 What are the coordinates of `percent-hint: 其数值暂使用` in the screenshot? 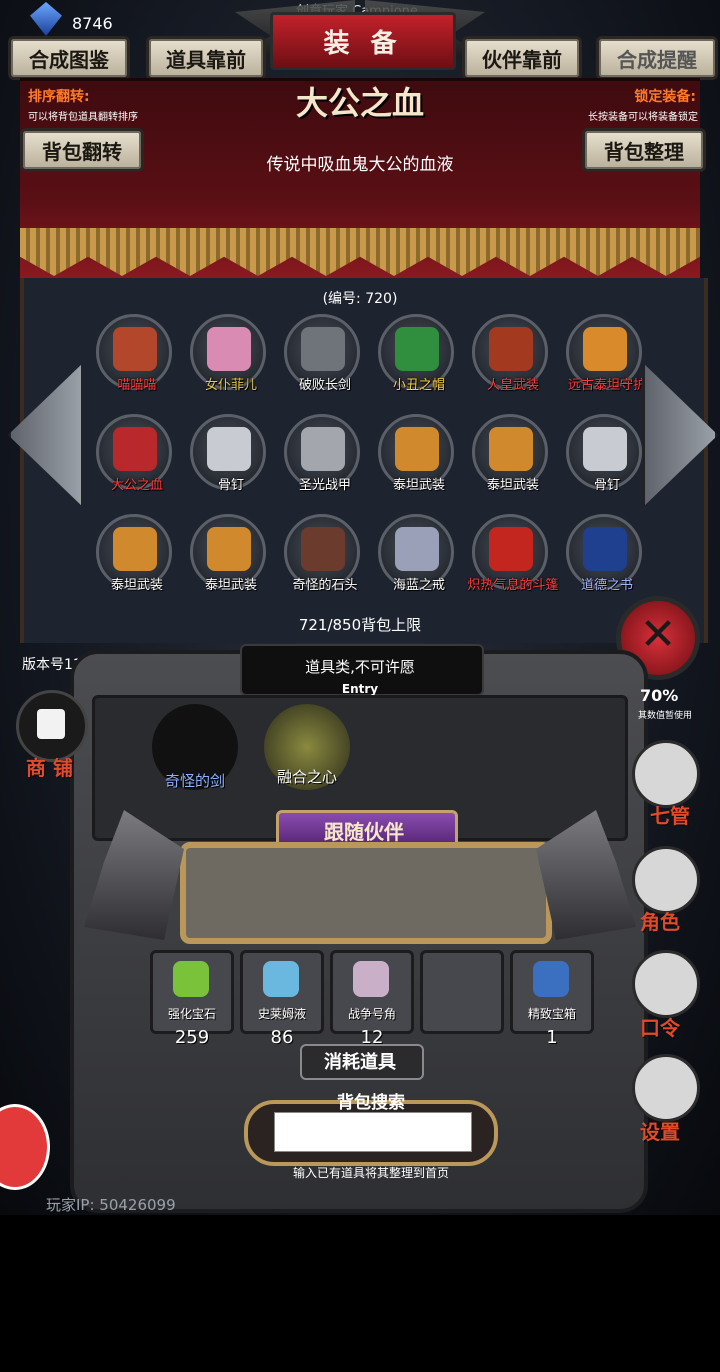 It's located at (665, 716).